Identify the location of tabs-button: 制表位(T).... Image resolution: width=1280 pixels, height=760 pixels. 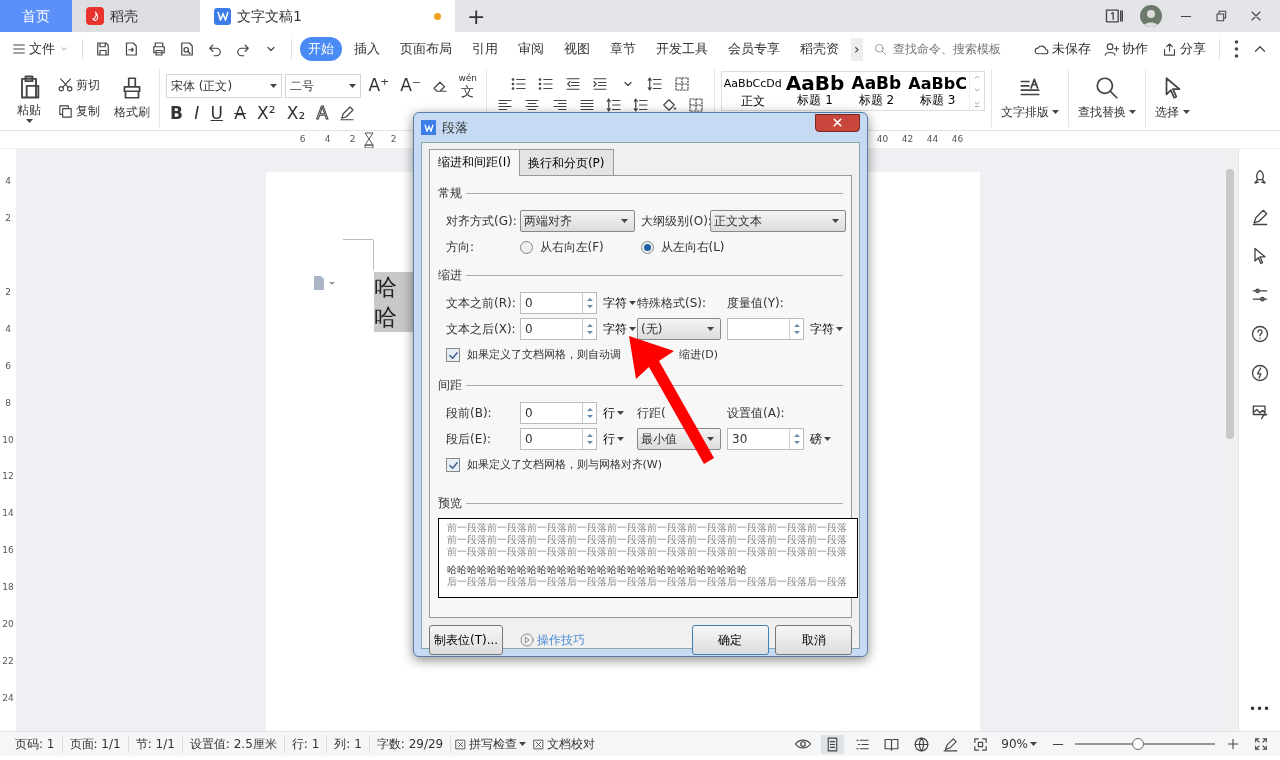
(466, 639).